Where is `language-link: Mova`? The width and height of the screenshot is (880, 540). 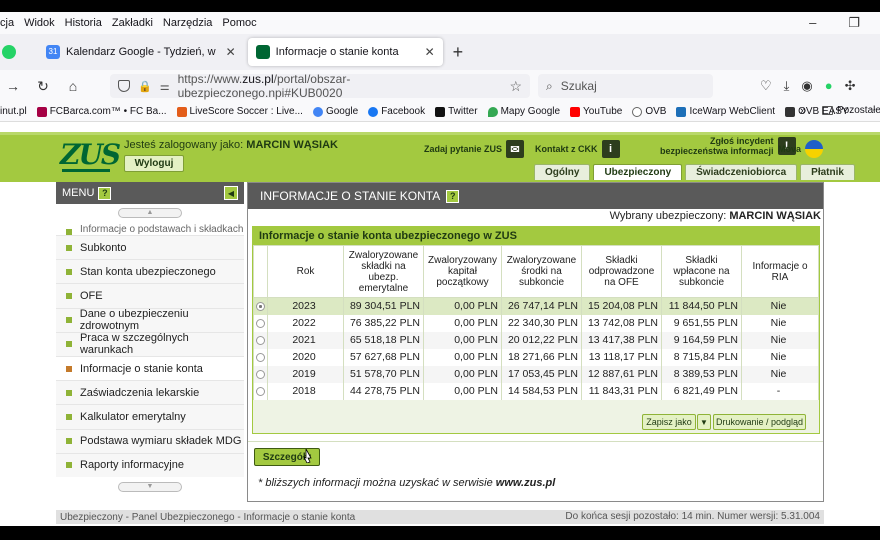
language-link: Mova is located at coordinates (801, 149).